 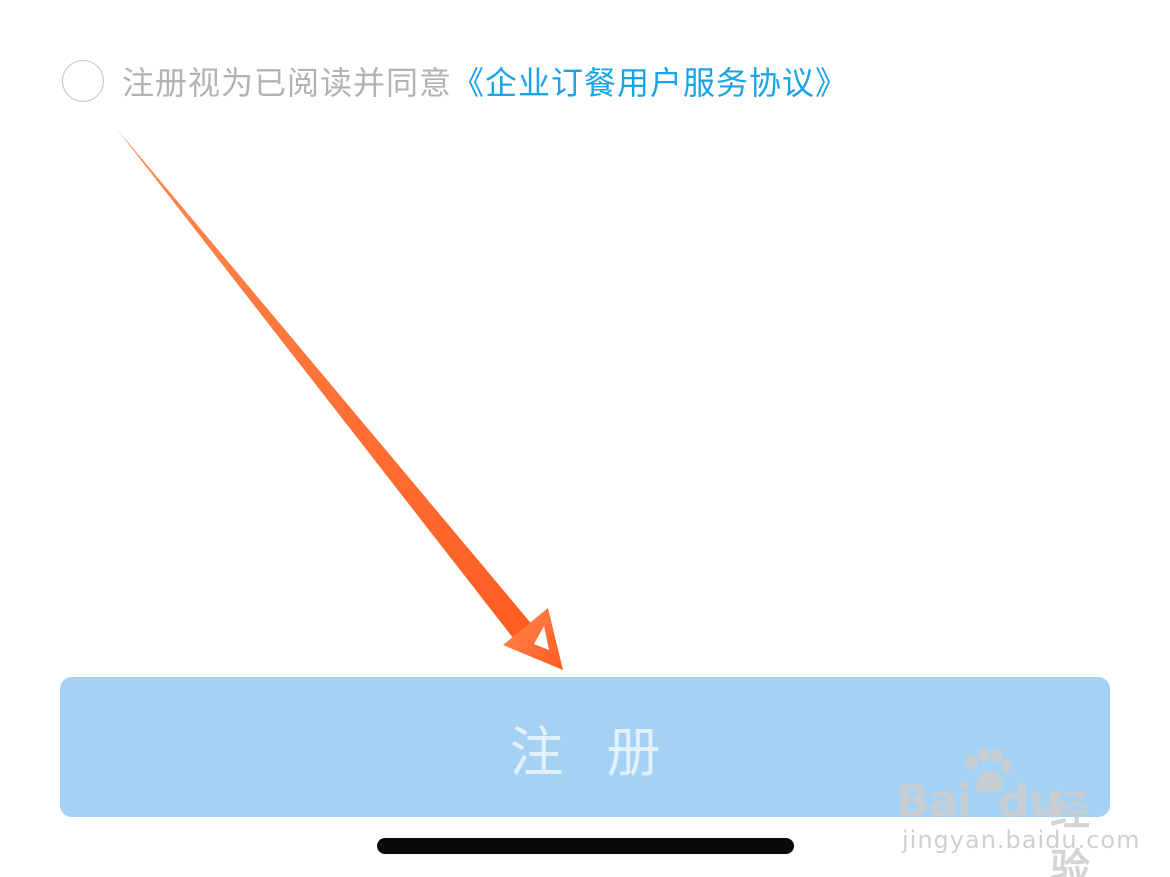 What do you see at coordinates (83, 81) in the screenshot?
I see `agreement-radio` at bounding box center [83, 81].